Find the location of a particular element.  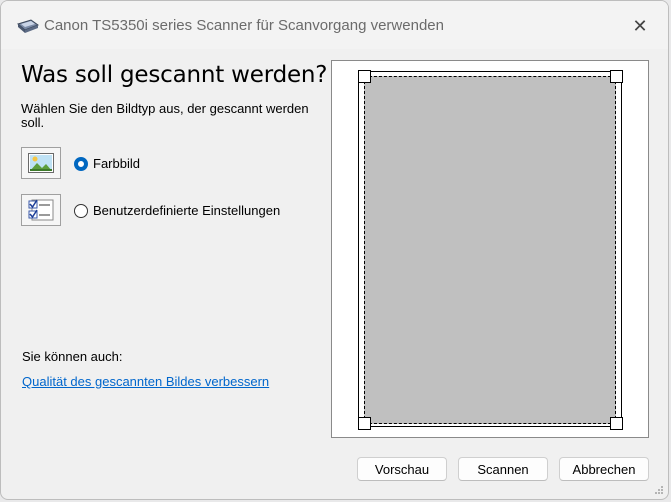

radio-checked-icon is located at coordinates (81, 163).